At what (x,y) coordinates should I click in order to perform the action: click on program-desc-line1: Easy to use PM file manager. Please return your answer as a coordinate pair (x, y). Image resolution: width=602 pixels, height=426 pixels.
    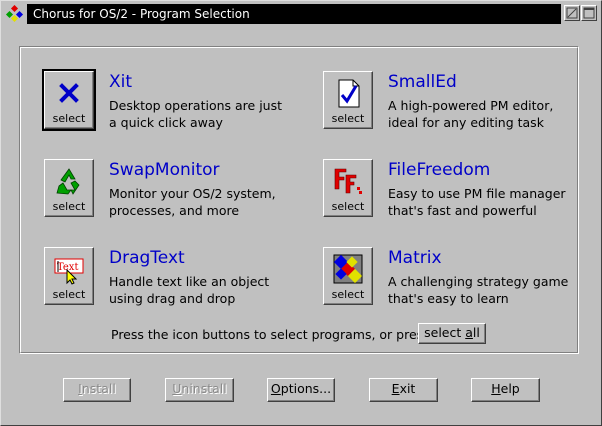
    Looking at the image, I should click on (477, 193).